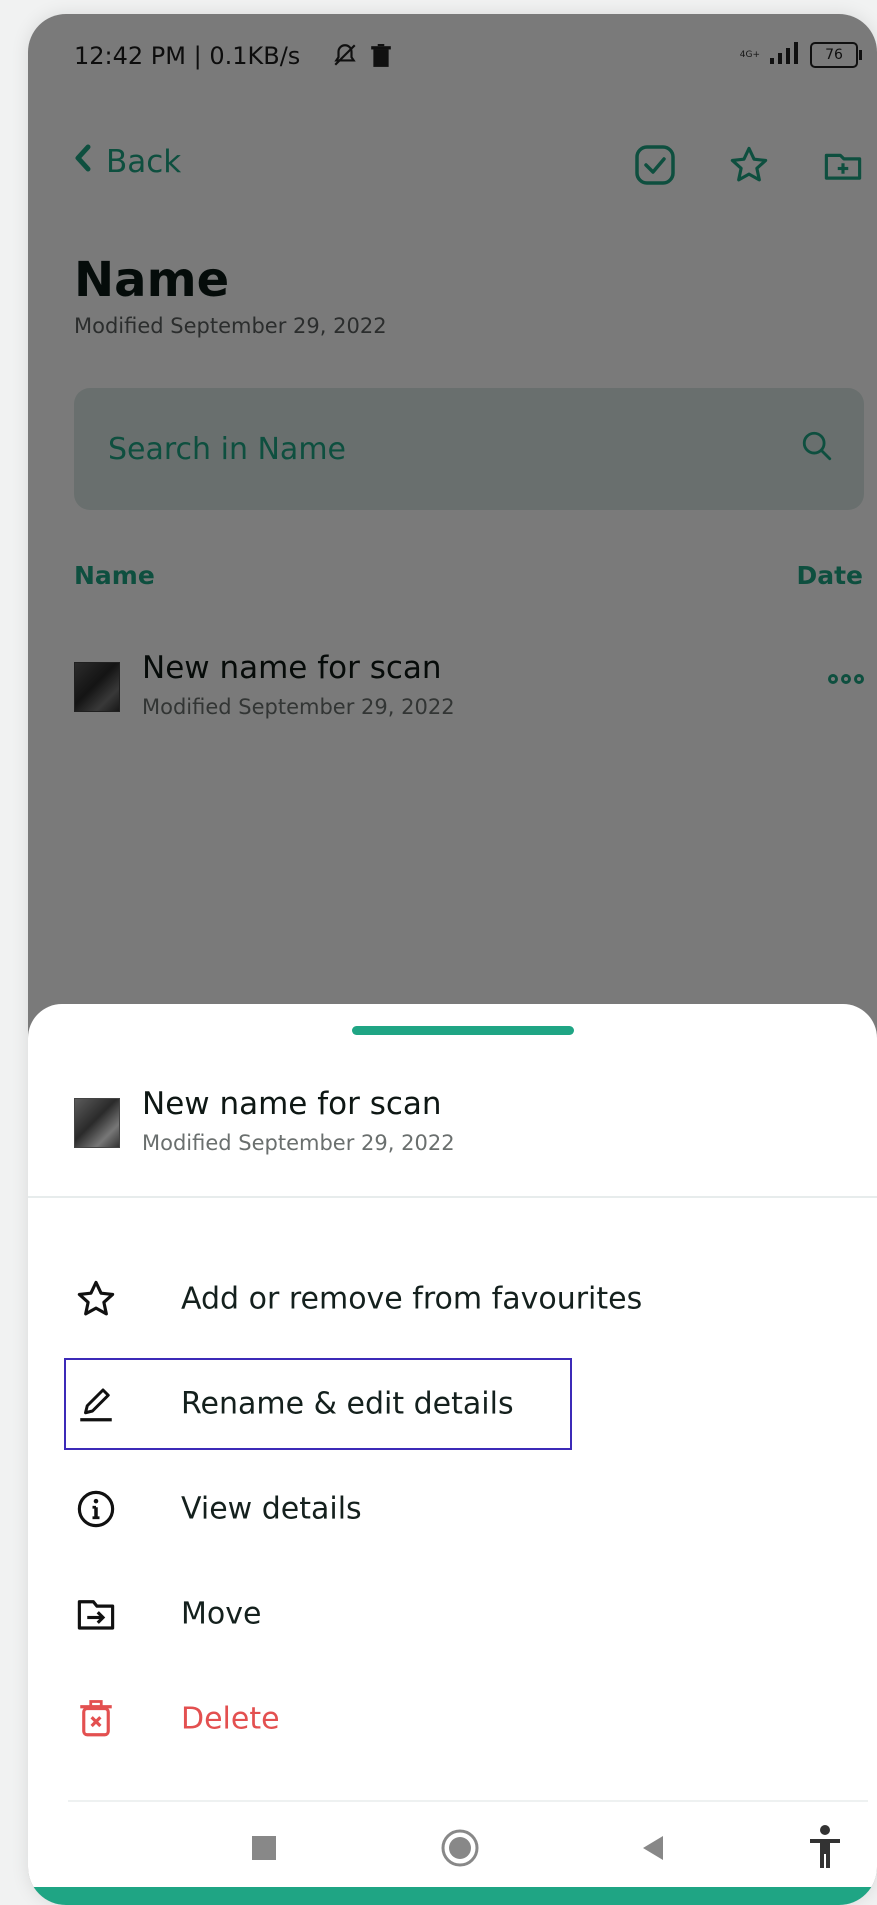 The image size is (877, 1905). Describe the element at coordinates (463, 1030) in the screenshot. I see `sheet-drag-handle` at that location.